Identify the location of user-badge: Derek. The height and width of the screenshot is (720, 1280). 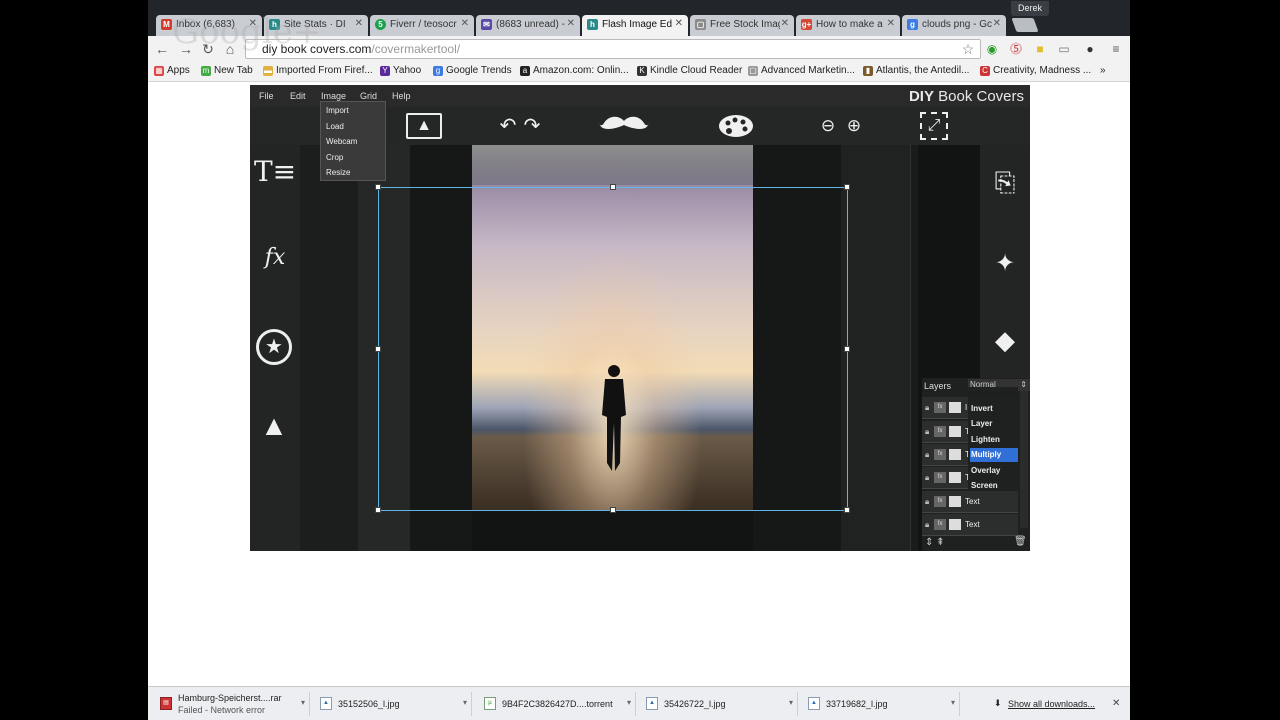
(1030, 8).